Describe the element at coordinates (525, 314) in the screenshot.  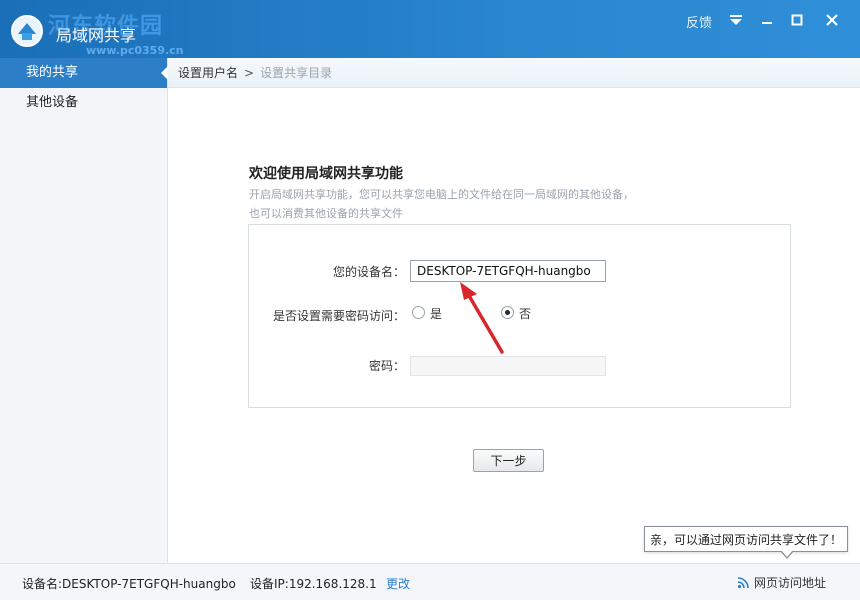
I see `radio-no-label: 否` at that location.